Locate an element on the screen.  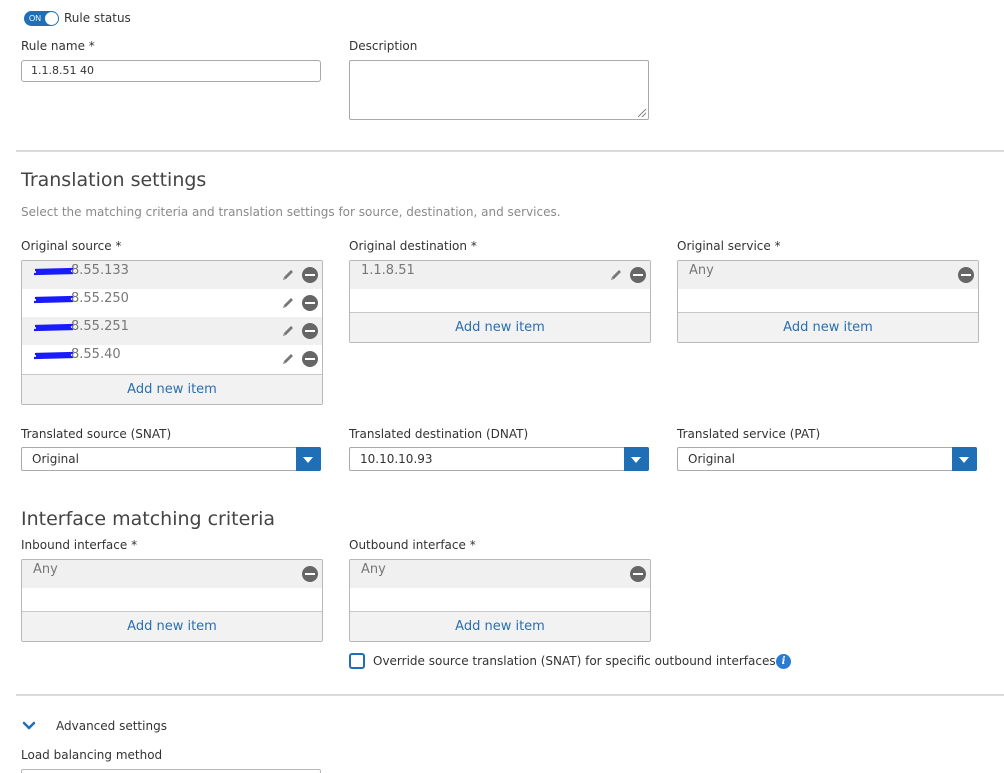
original-service-list: Any Add new item is located at coordinates (828, 301).